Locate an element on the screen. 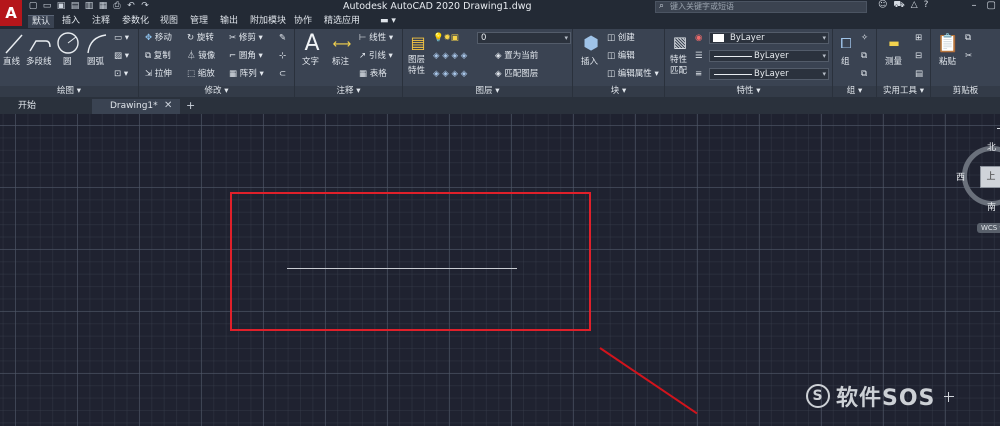  group-button: 组 is located at coordinates (845, 62).